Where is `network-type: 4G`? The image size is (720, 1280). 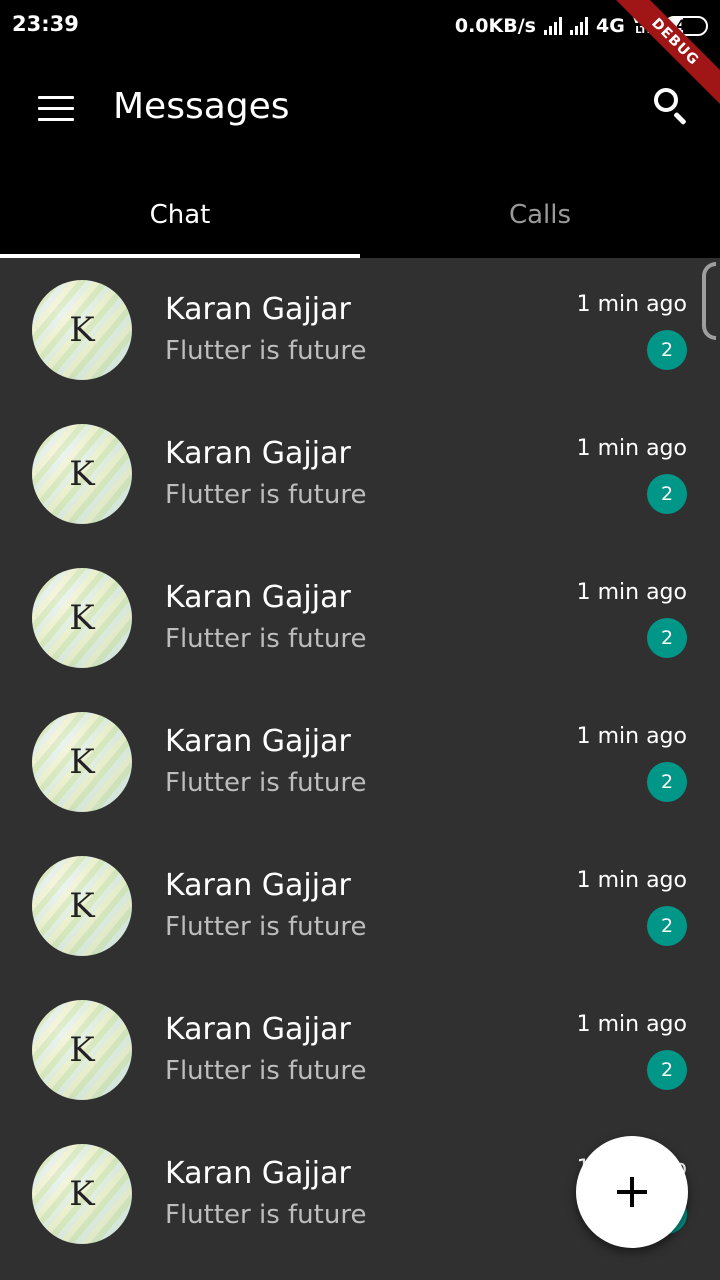 network-type: 4G is located at coordinates (610, 26).